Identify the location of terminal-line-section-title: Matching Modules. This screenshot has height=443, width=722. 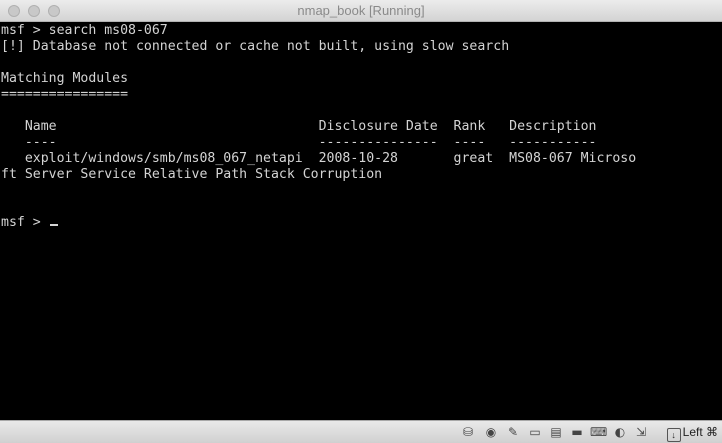
(65, 78).